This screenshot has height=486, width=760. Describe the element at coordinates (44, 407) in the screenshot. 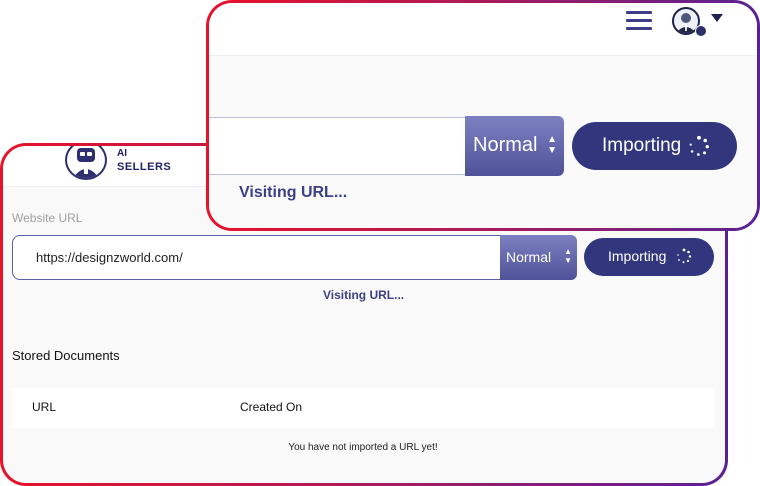

I see `column-header-url: URL` at that location.